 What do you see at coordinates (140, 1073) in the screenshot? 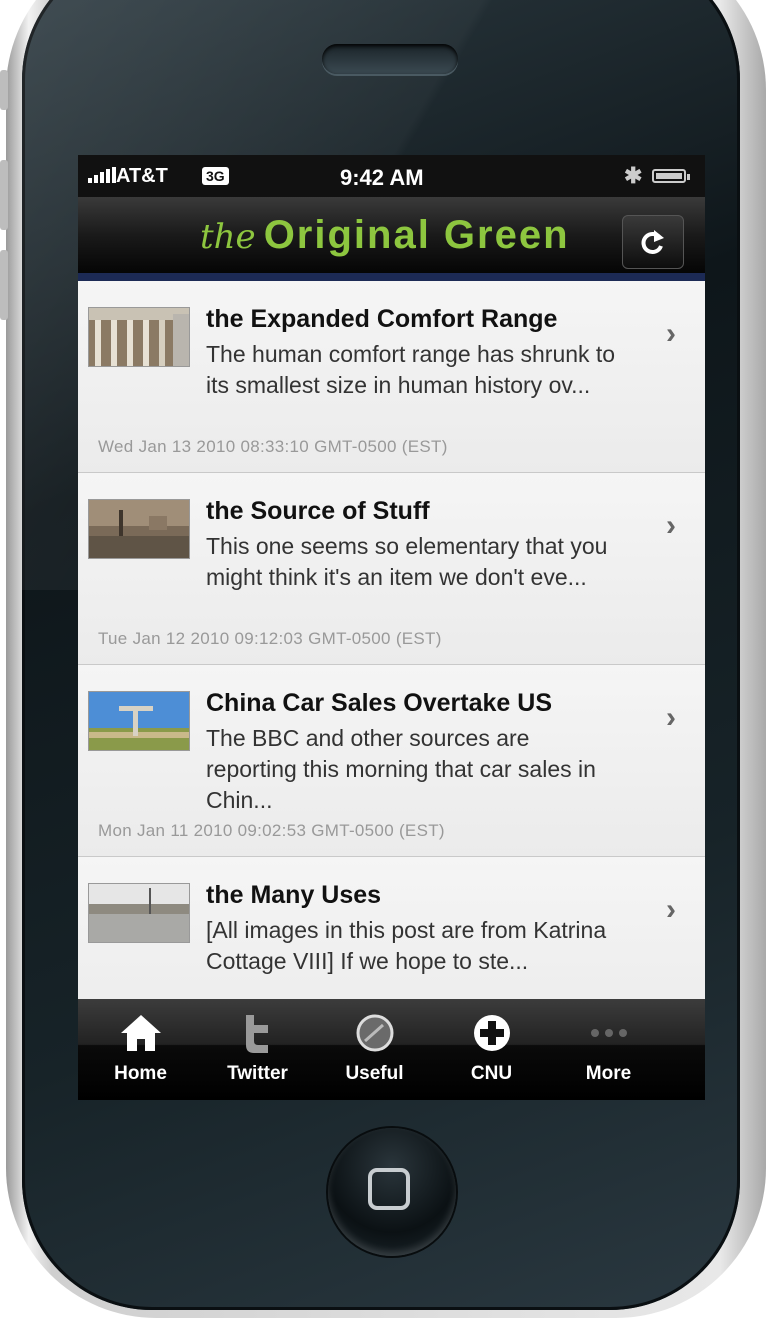
I see `tab-label: Home` at bounding box center [140, 1073].